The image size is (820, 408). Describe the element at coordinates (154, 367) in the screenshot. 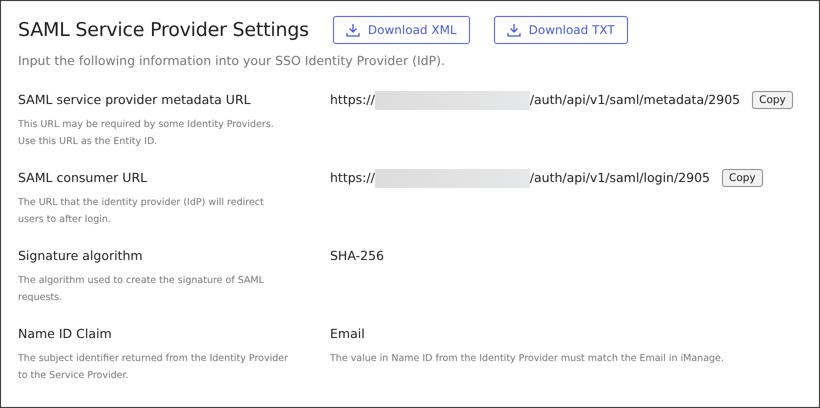

I see `field-description: The subject identifier returned from the Identity Provider to the Service Provider.` at that location.